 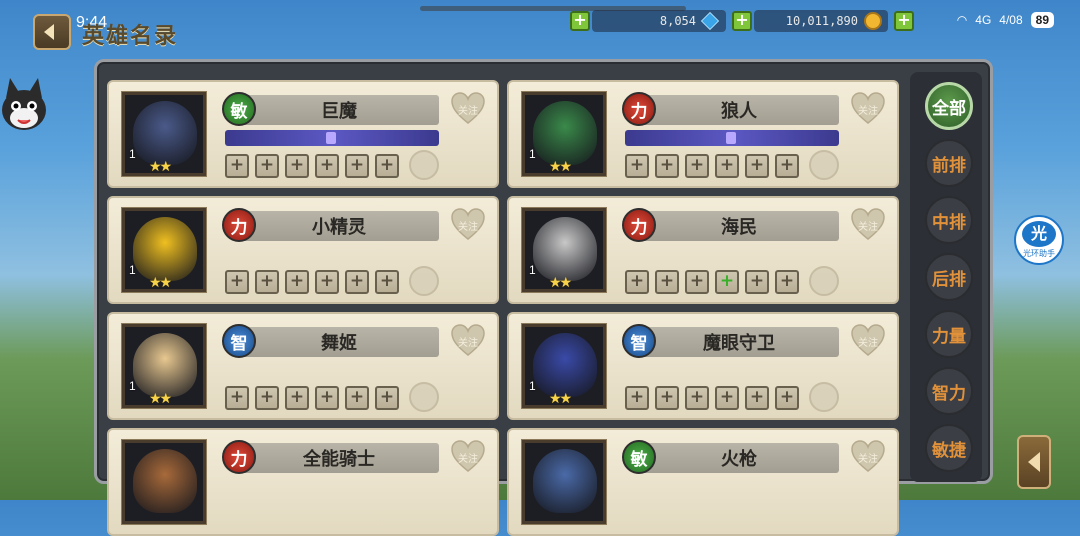 I want to click on hero-card: 火枪敏 关注, so click(x=703, y=482).